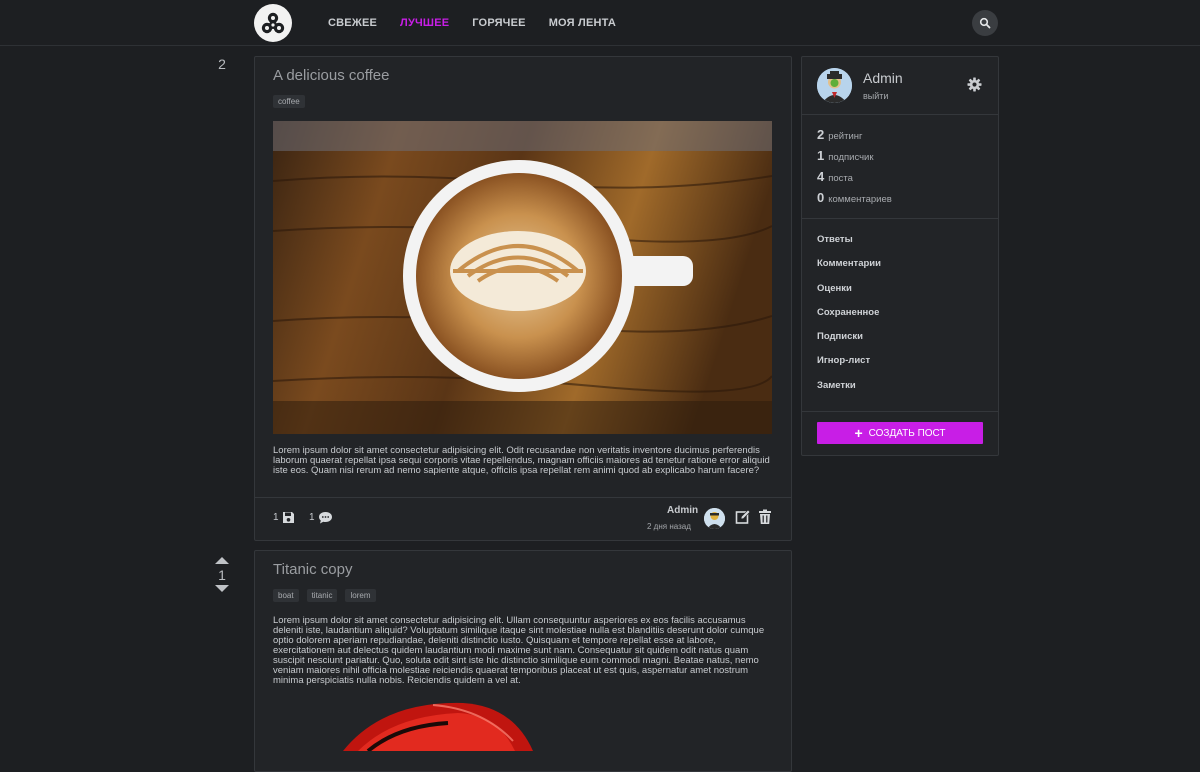 The image size is (1200, 772). I want to click on delete-button, so click(765, 519).